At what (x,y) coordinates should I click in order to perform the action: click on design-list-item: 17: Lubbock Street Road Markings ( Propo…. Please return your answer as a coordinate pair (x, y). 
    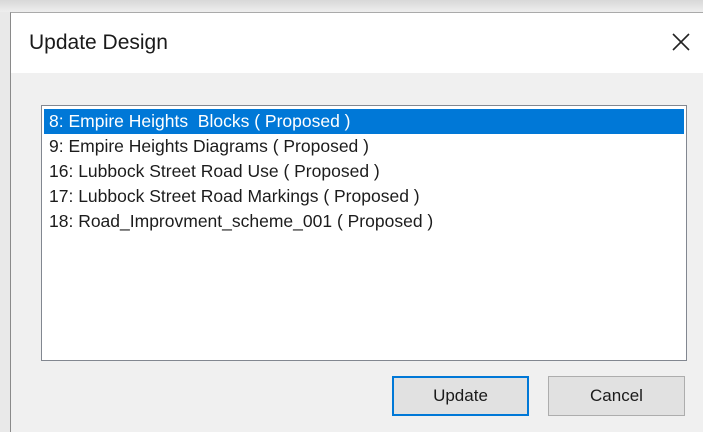
    Looking at the image, I should click on (364, 196).